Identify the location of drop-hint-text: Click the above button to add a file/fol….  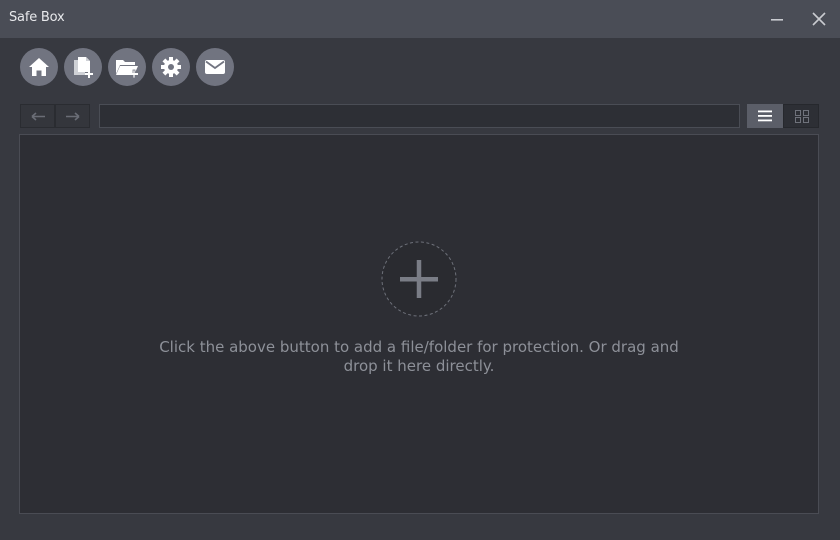
(419, 356).